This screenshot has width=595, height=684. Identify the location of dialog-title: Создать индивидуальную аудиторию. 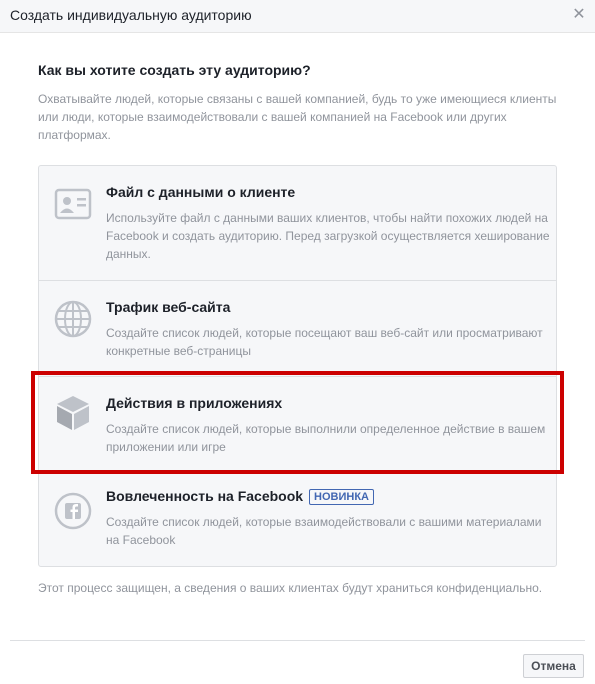
(131, 15).